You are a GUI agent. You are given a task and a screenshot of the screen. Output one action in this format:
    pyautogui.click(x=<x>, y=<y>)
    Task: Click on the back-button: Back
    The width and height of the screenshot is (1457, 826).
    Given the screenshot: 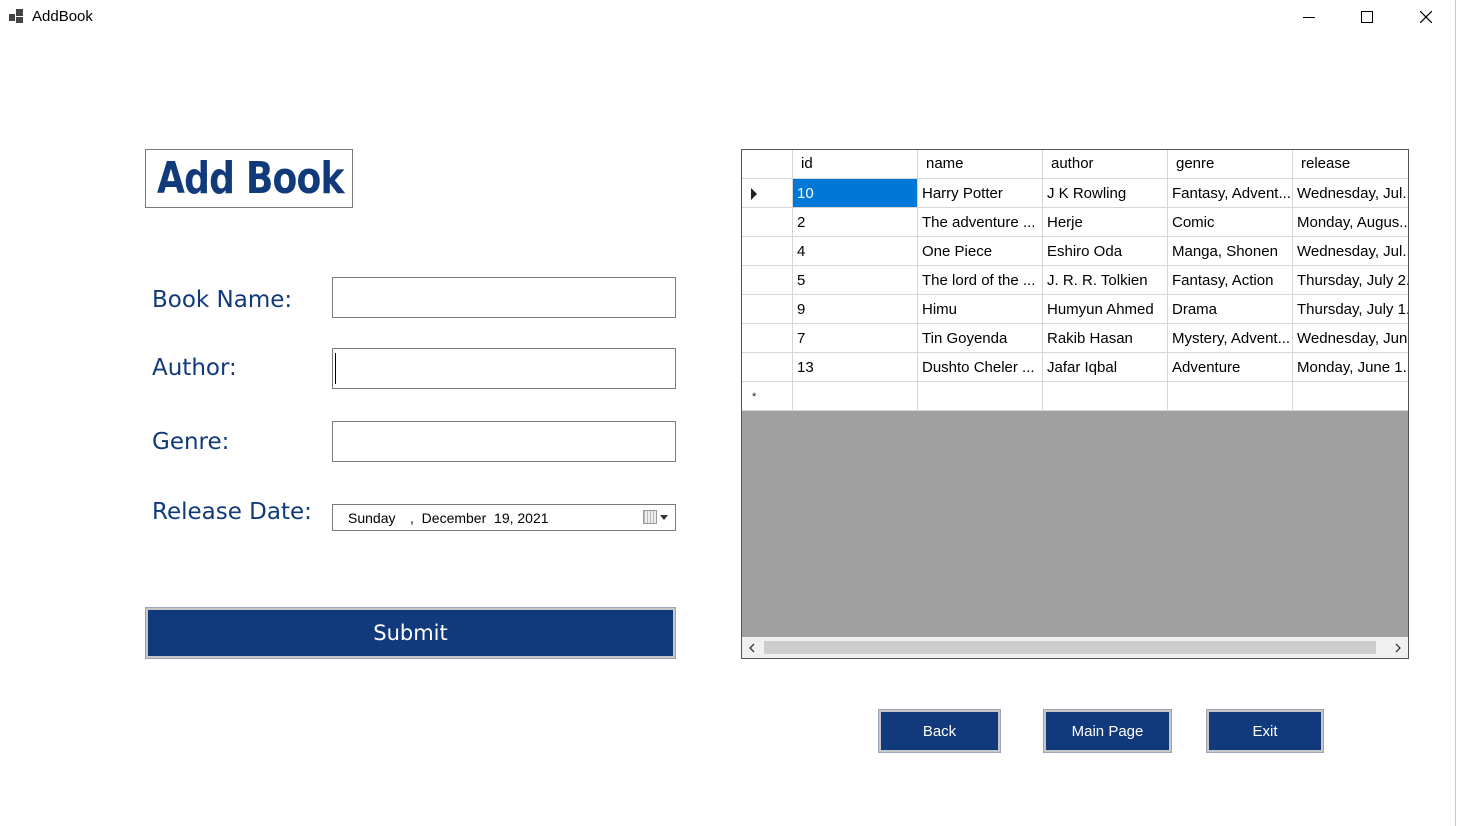 What is the action you would take?
    pyautogui.click(x=939, y=731)
    